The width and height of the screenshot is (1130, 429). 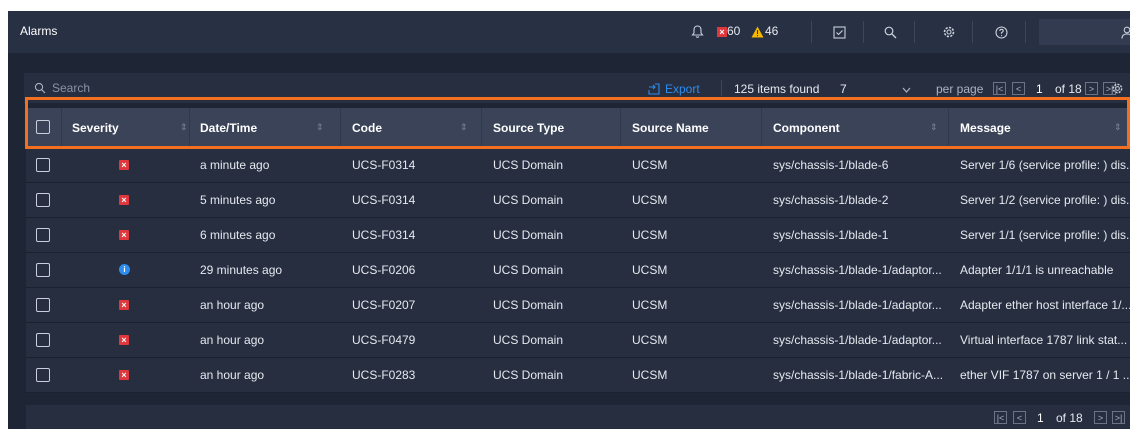 I want to click on help-icon, so click(x=1001, y=32).